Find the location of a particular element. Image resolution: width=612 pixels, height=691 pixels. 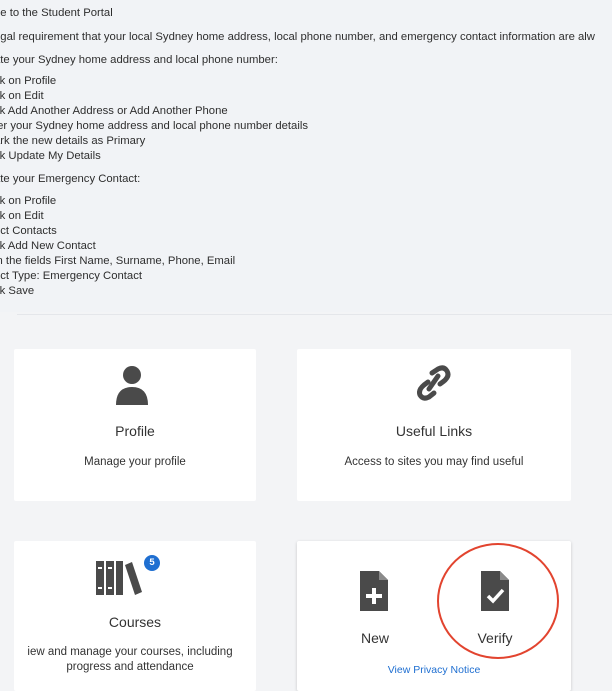

courses-title: Courses is located at coordinates (135, 622).